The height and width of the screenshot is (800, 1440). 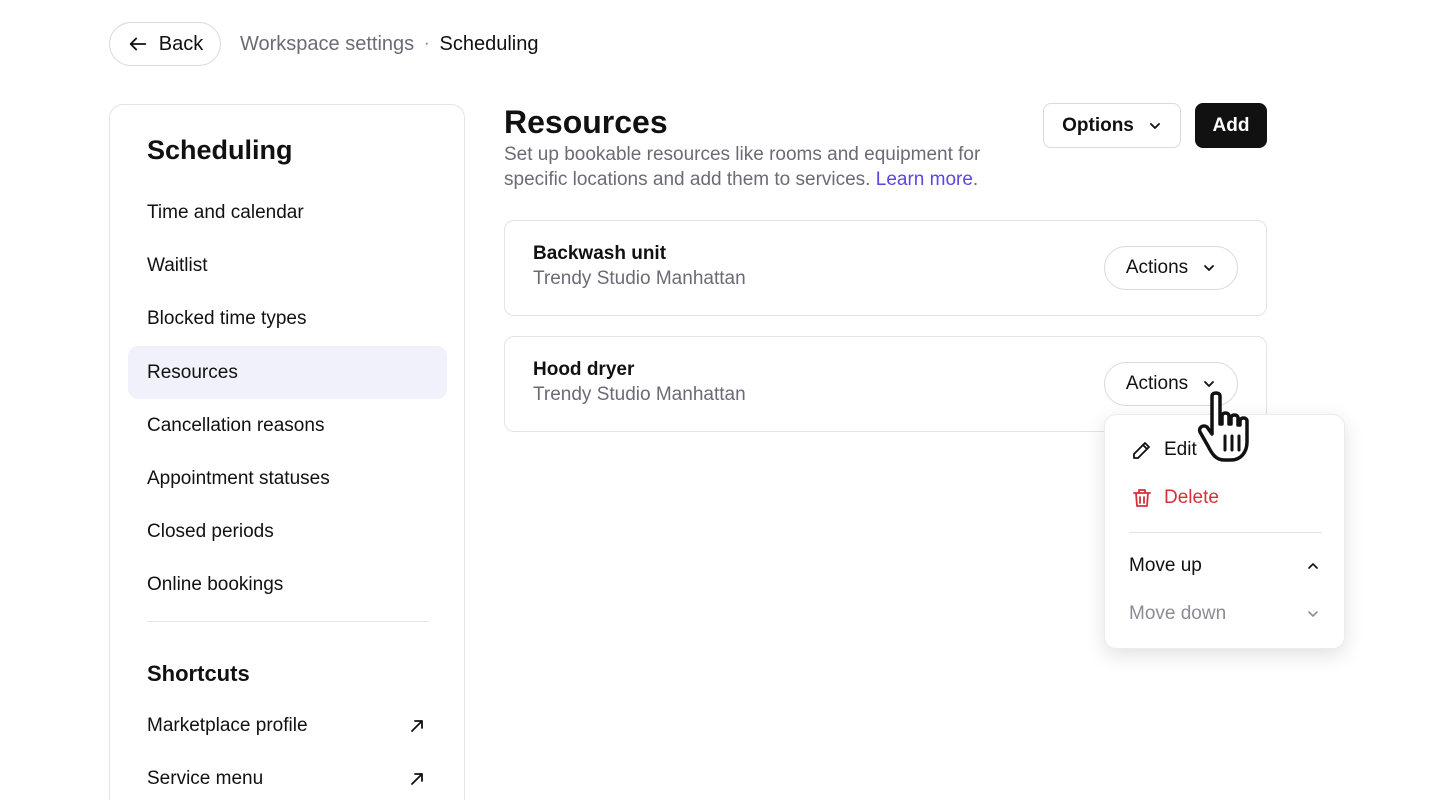 I want to click on page-title: Resources, so click(x=586, y=122).